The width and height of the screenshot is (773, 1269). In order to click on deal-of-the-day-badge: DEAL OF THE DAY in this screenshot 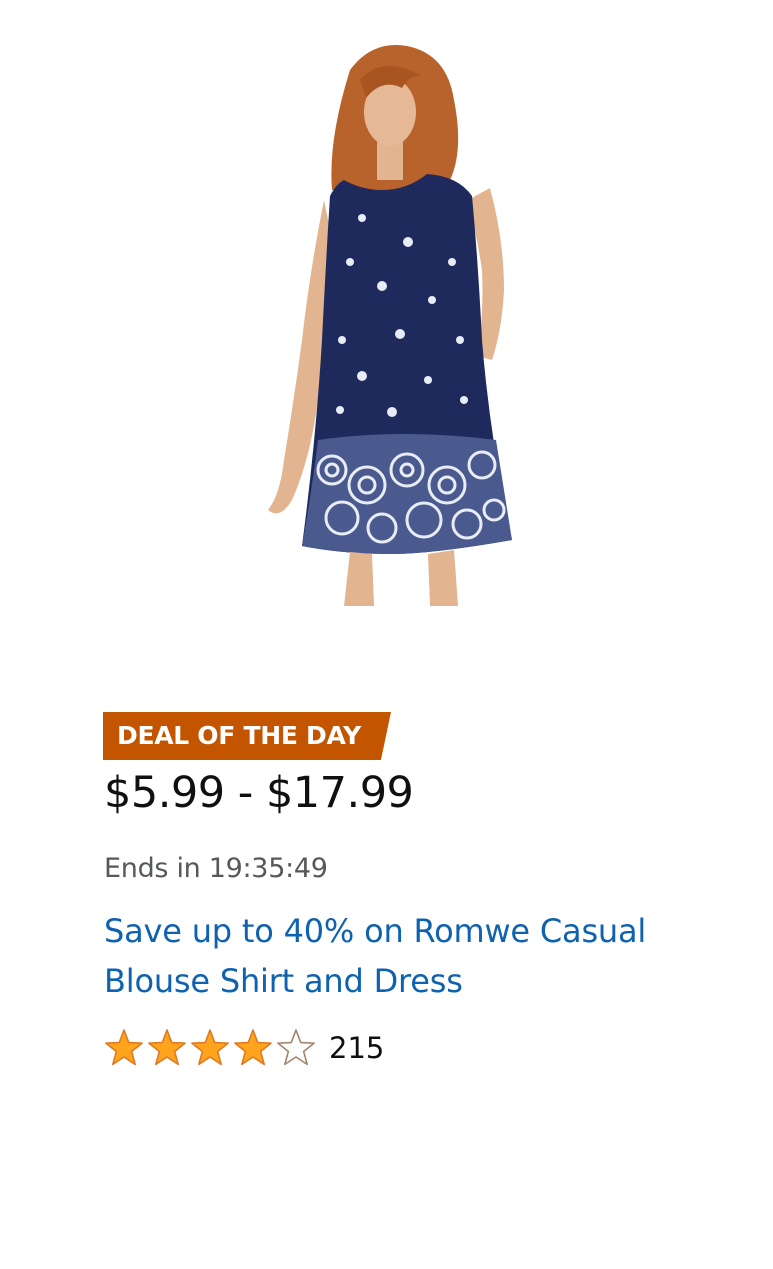, I will do `click(247, 736)`.